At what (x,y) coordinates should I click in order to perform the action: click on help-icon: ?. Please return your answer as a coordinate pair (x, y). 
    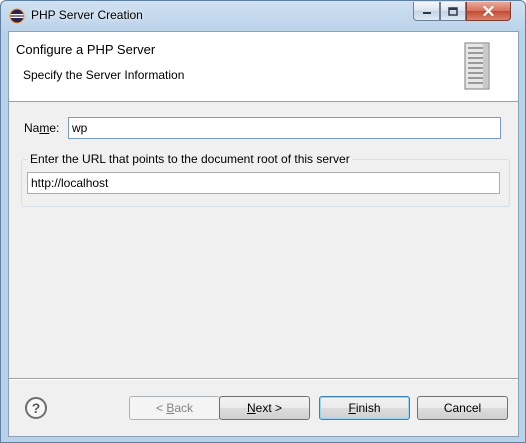
    Looking at the image, I should click on (36, 408).